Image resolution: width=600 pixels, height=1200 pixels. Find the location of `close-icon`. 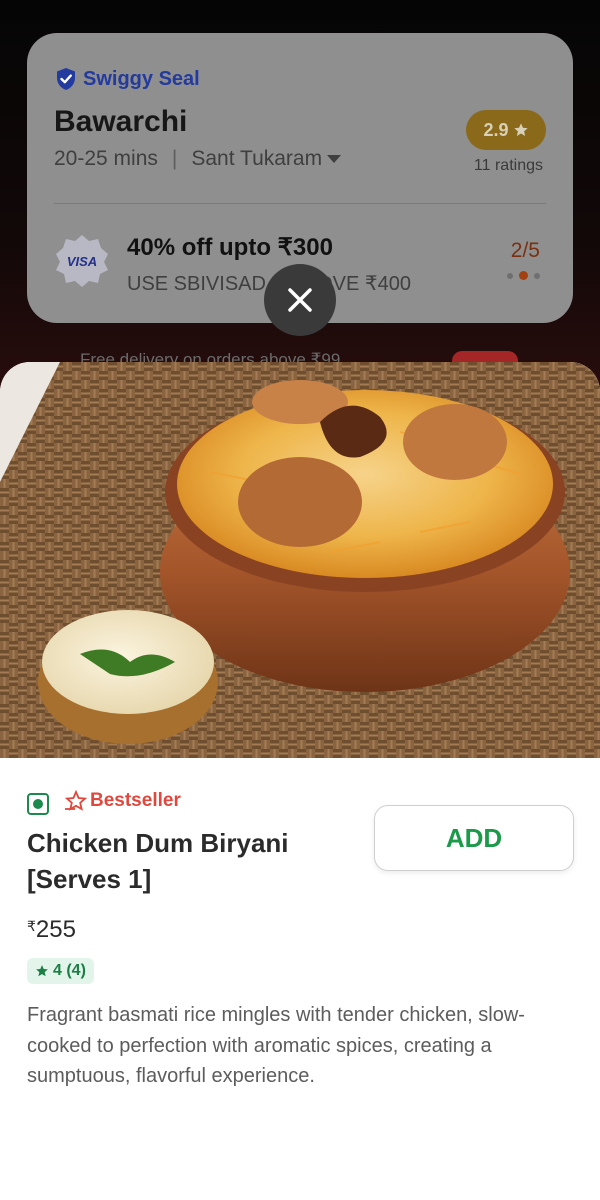

close-icon is located at coordinates (300, 300).